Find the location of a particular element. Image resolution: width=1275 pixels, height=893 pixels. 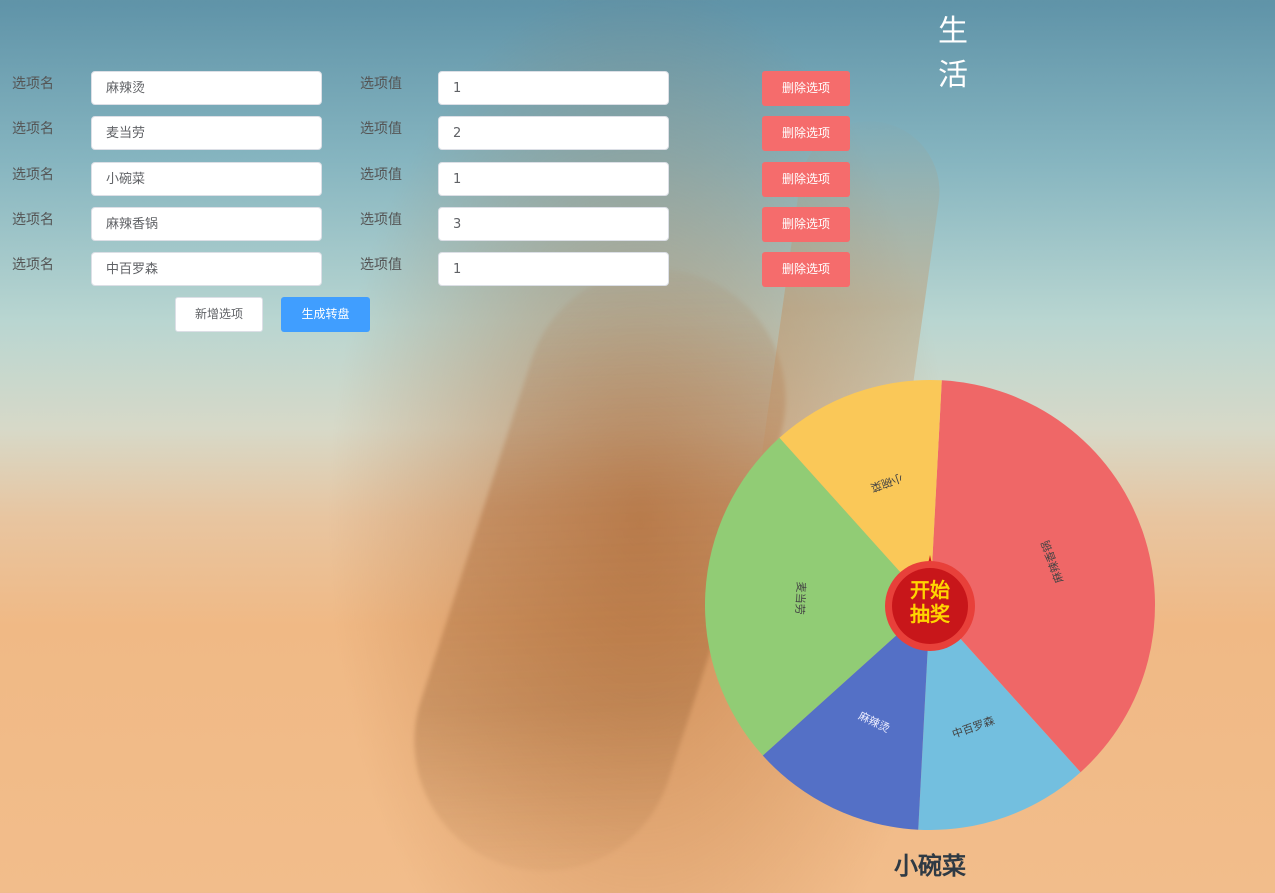

draw-result: 小碗菜 is located at coordinates (930, 866).